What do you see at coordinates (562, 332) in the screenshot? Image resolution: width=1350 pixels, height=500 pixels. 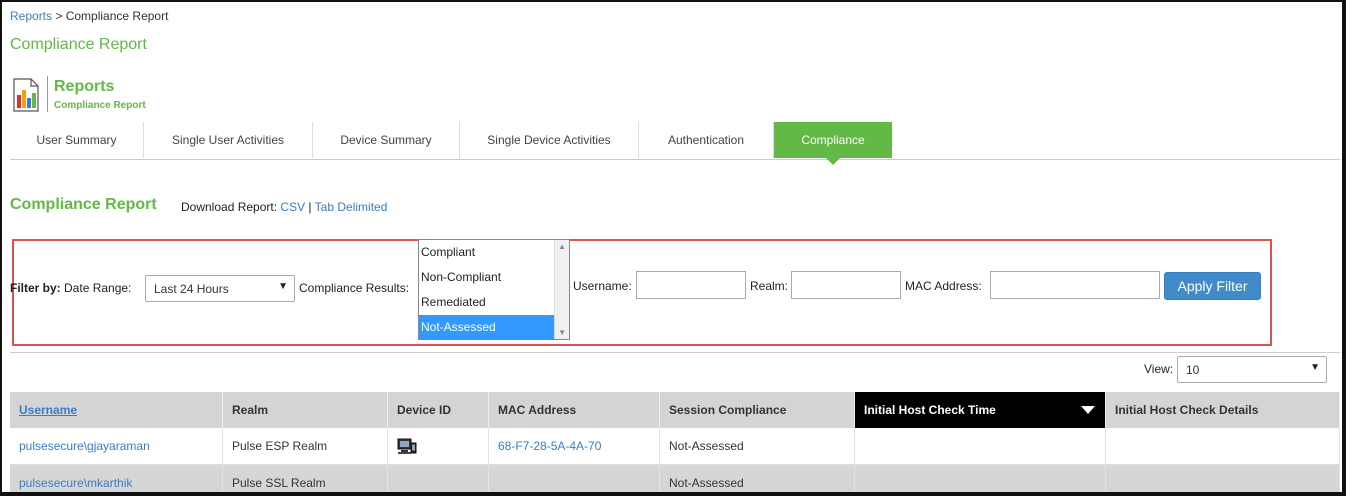 I see `scroll-down-icon: ▼` at bounding box center [562, 332].